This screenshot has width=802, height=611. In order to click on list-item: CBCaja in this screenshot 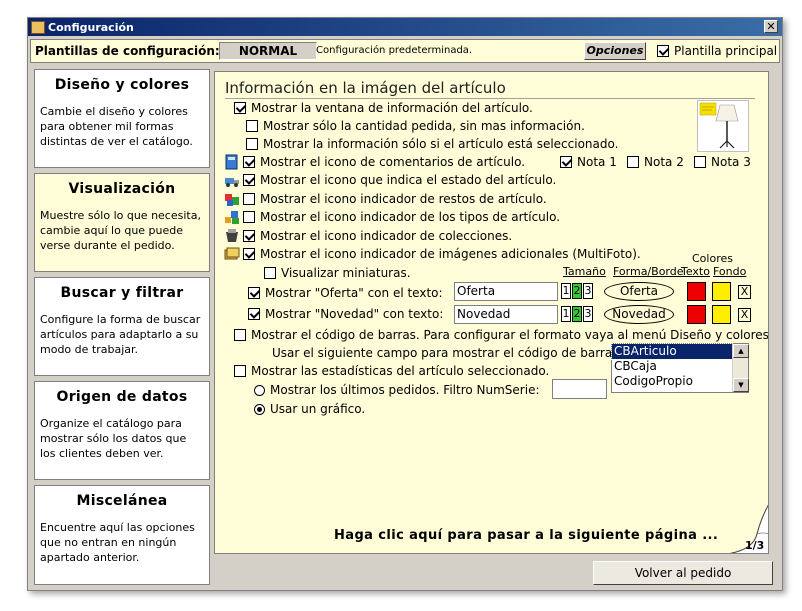, I will do `click(672, 366)`.